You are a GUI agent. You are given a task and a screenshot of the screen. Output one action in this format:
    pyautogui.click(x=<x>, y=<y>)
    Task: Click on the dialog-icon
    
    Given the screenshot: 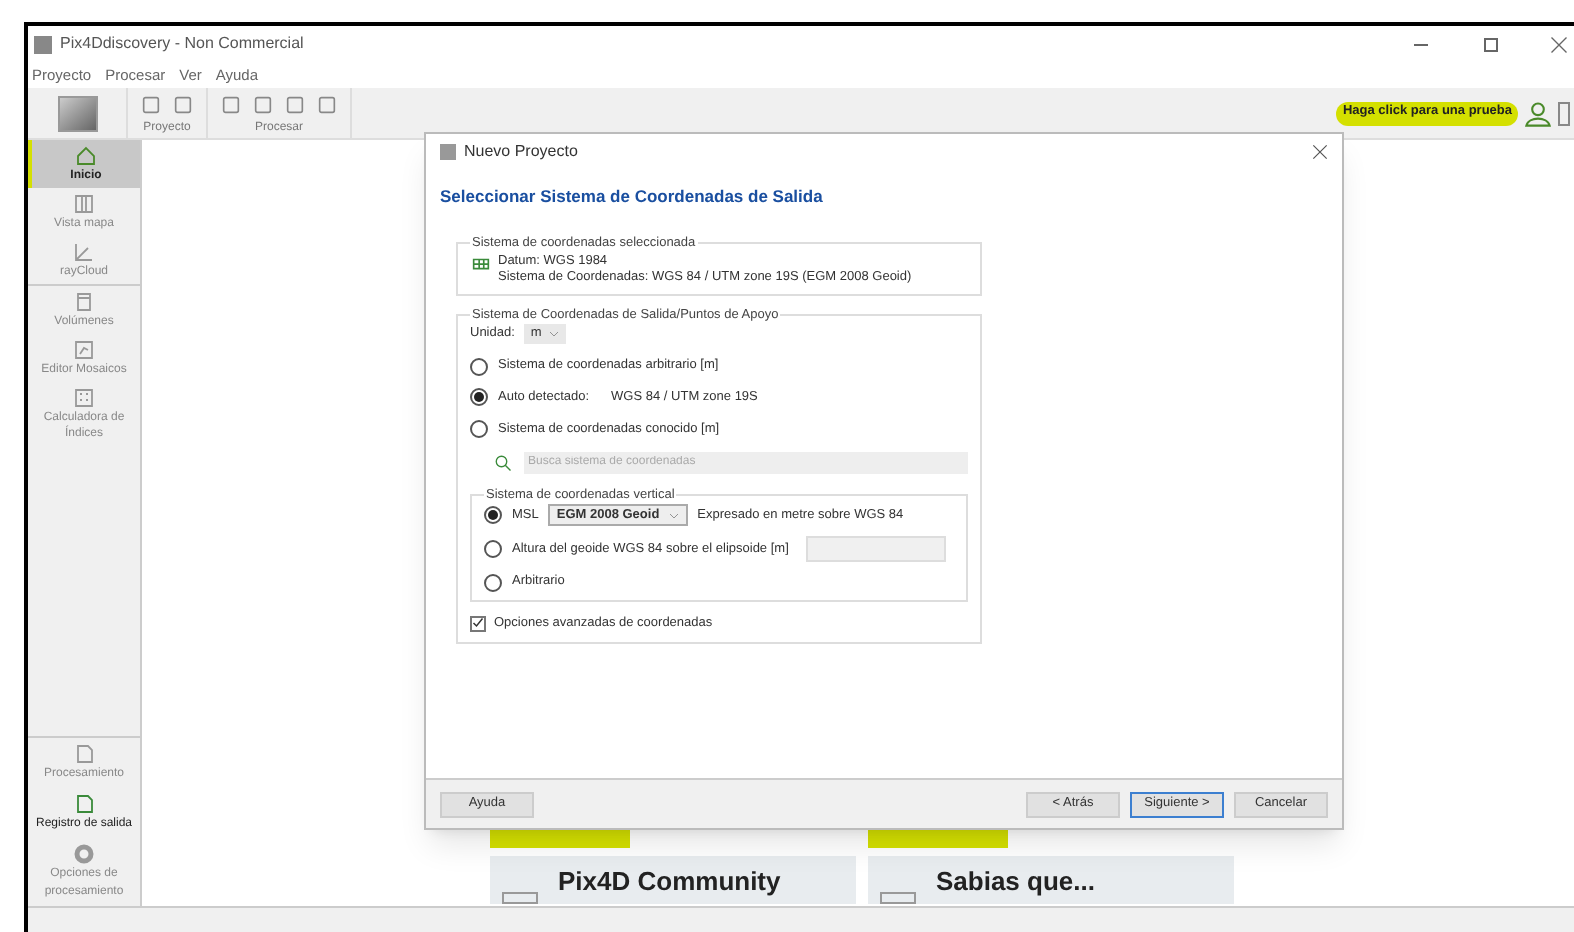 What is the action you would take?
    pyautogui.click(x=448, y=152)
    